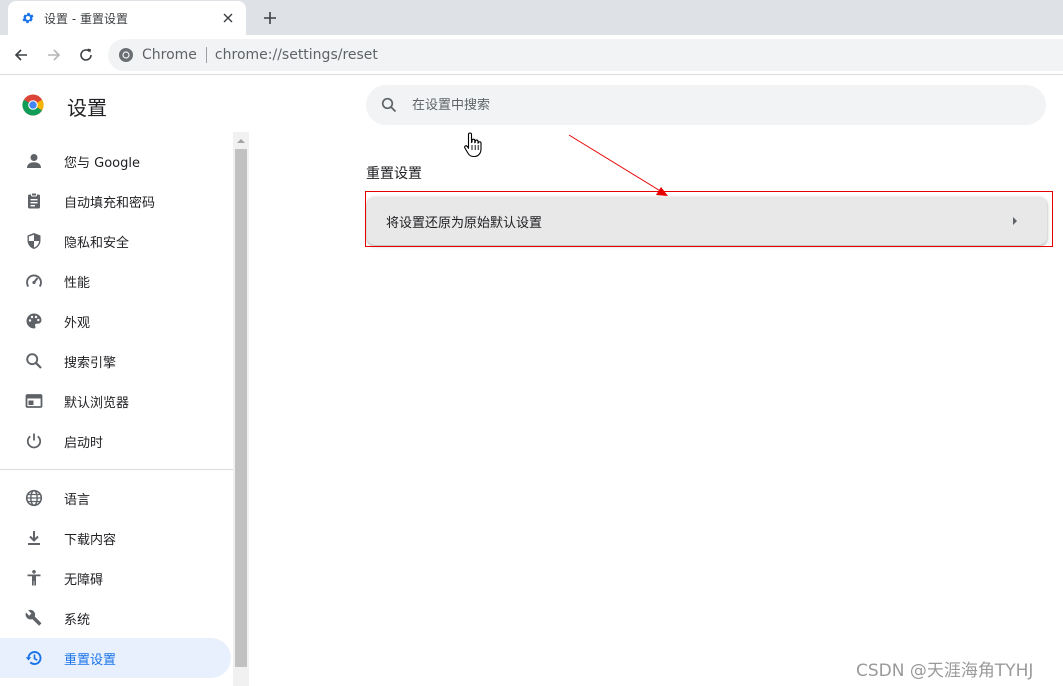 The width and height of the screenshot is (1063, 686). Describe the element at coordinates (34, 538) in the screenshot. I see `download-icon` at that location.